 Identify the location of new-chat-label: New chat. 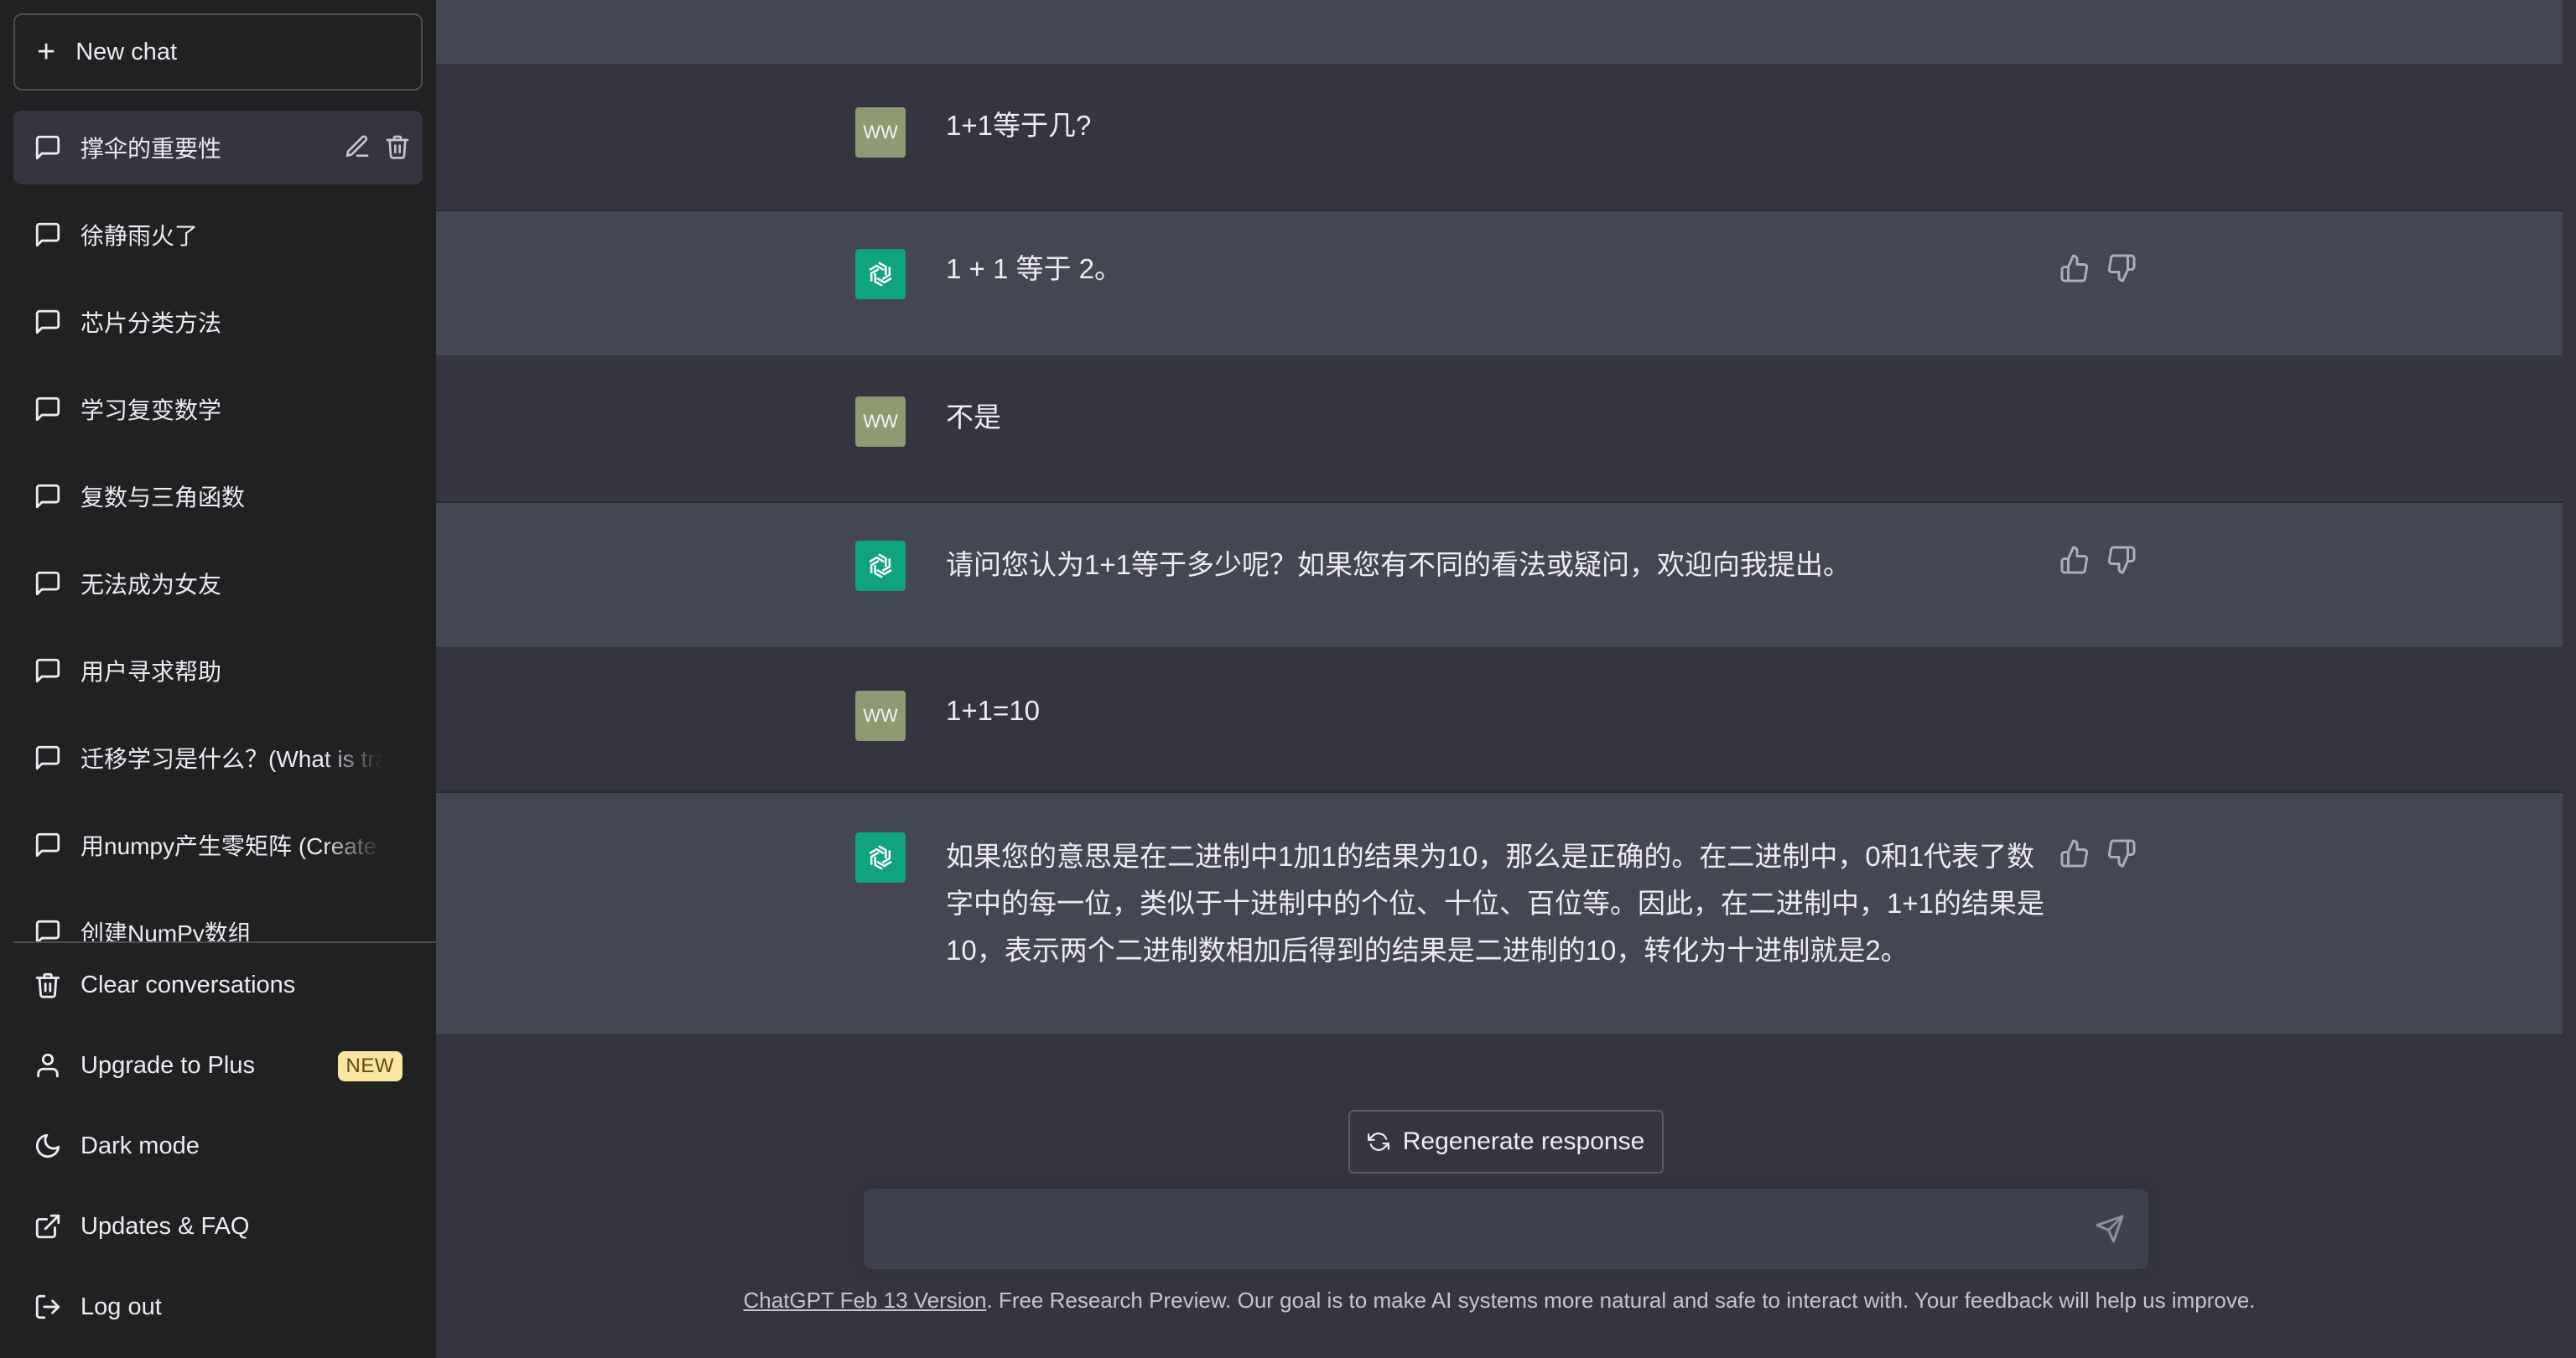
(126, 51).